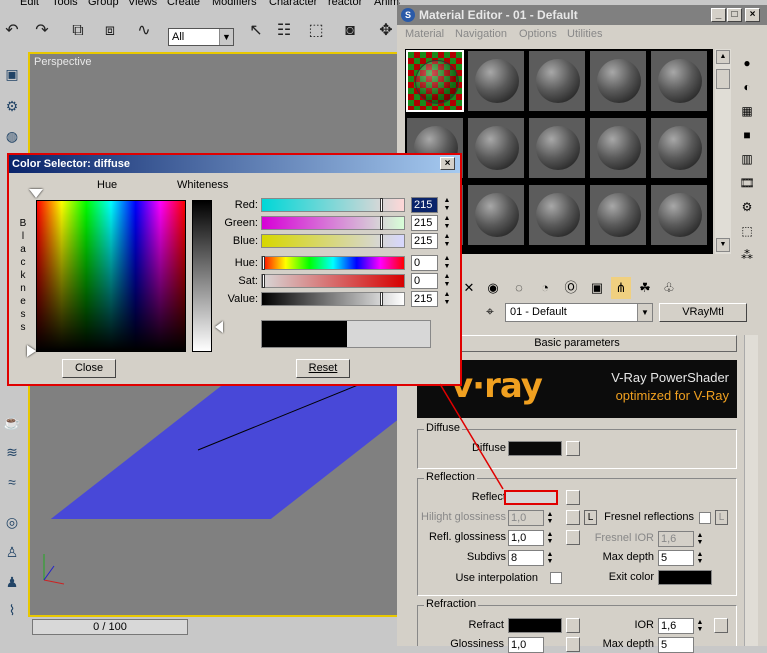 Image resolution: width=767 pixels, height=653 pixels. Describe the element at coordinates (424, 263) in the screenshot. I see `hue-input: 0` at that location.